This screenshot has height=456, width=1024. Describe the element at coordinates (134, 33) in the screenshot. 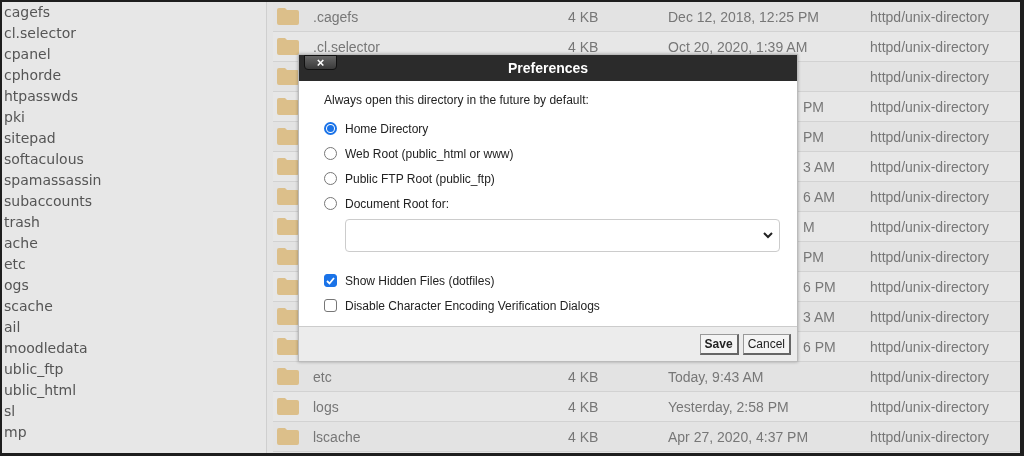

I see `folder-tree-item: cl.selector` at that location.